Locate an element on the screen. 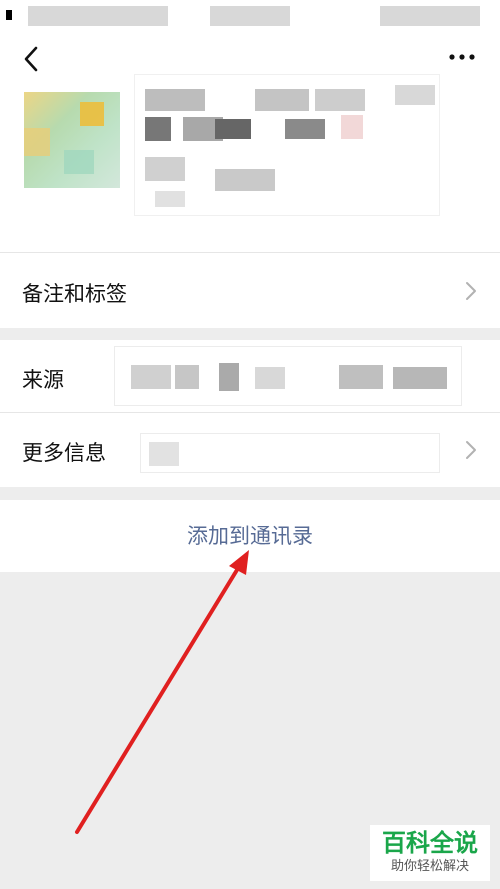 Image resolution: width=500 pixels, height=889 pixels. chevron-left-icon is located at coordinates (33, 59).